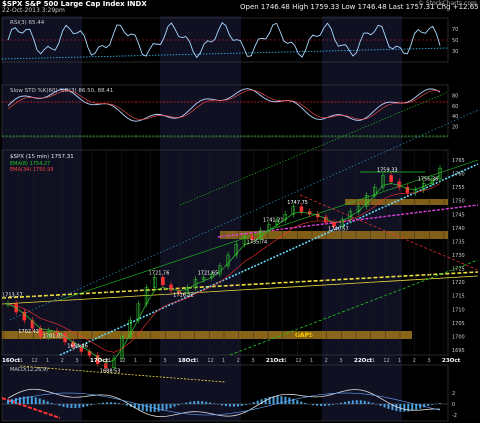 The image size is (480, 423). I want to click on axis-tick-label: 70, so click(455, 30).